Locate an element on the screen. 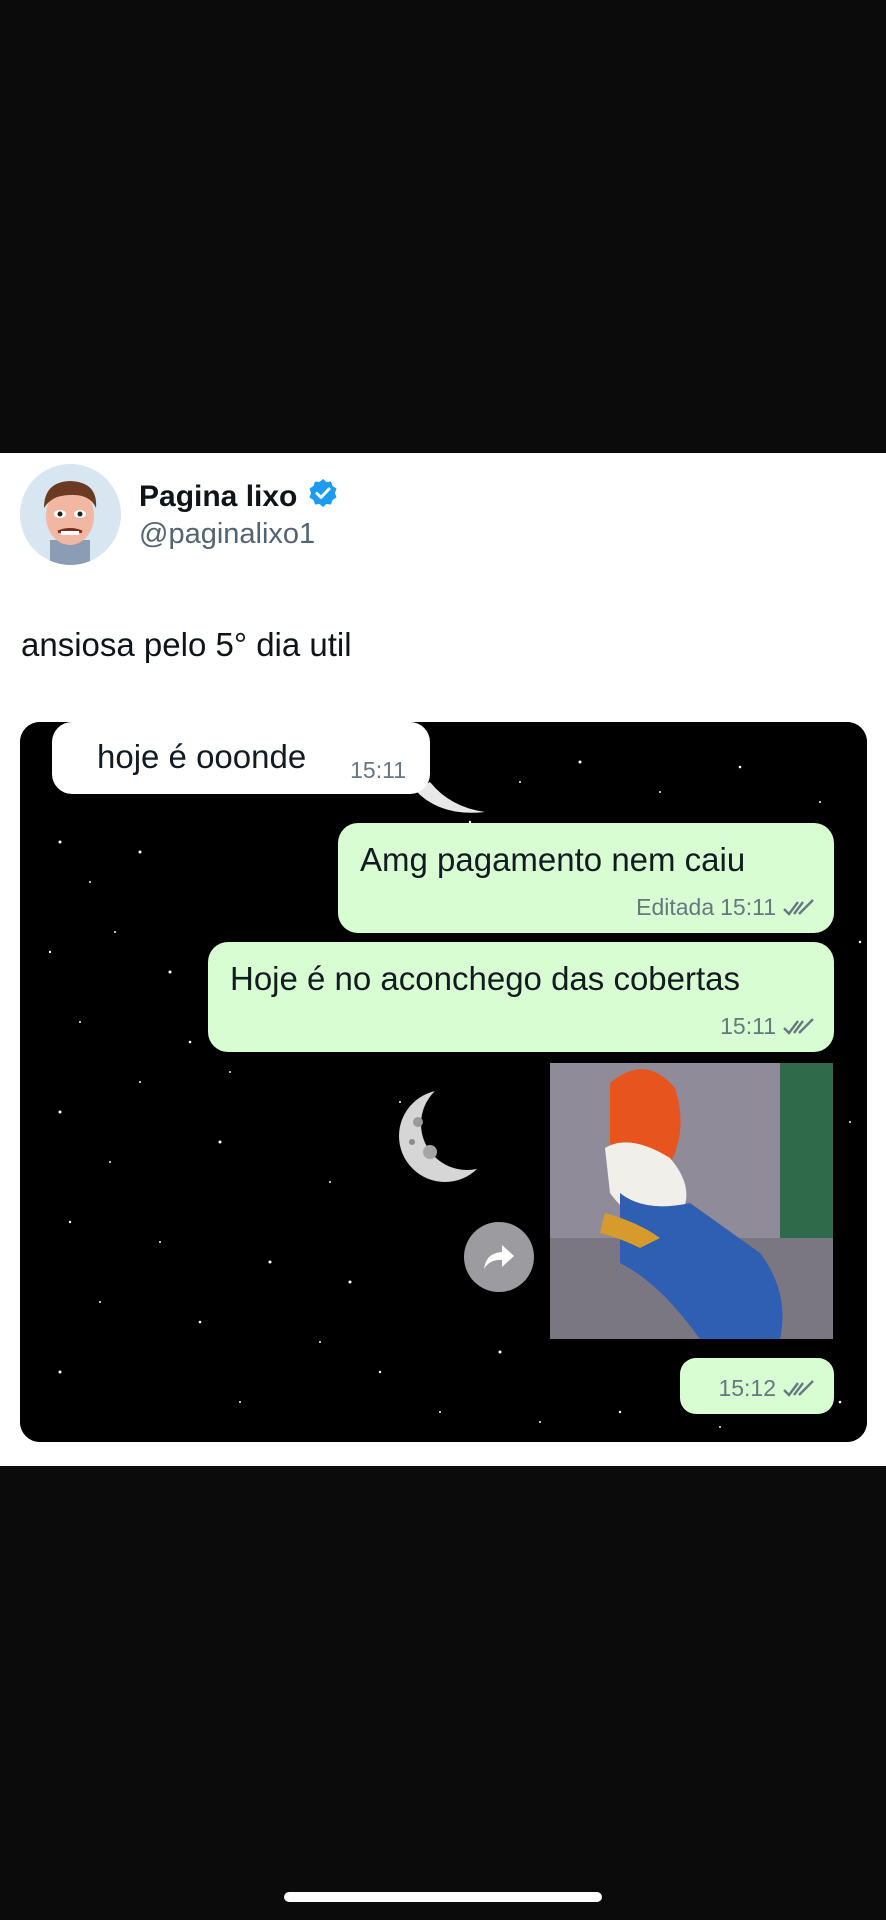 This screenshot has width=886, height=1920. verified-badge-icon is located at coordinates (323, 497).